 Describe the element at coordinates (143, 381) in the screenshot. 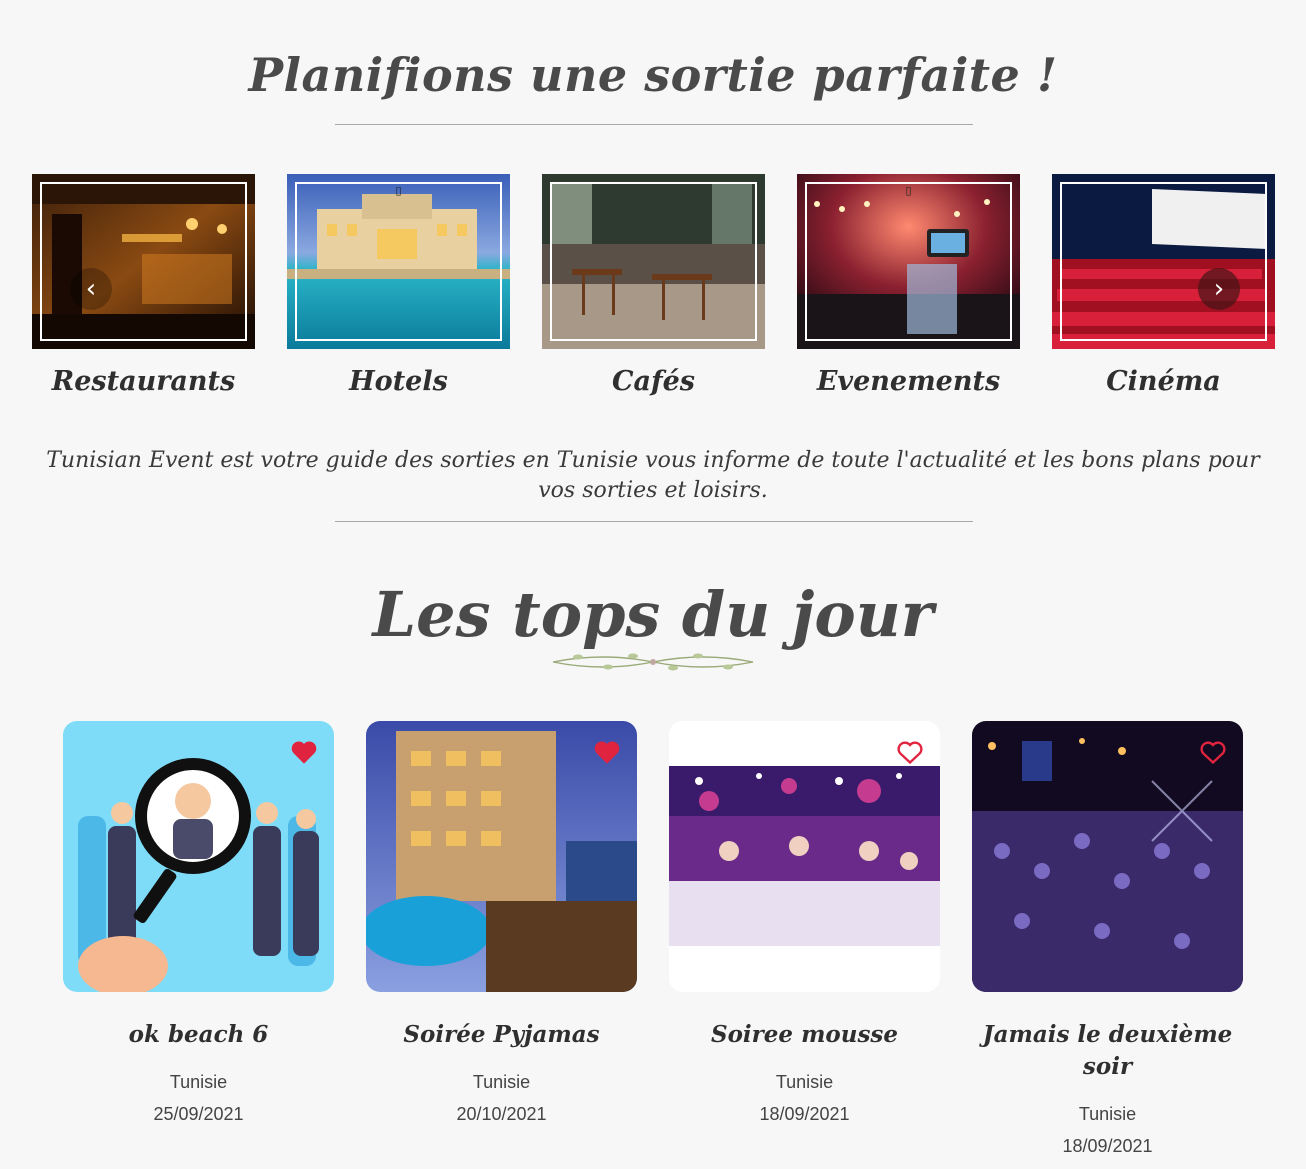

I see `category-label-restaurants: Restaurants` at that location.